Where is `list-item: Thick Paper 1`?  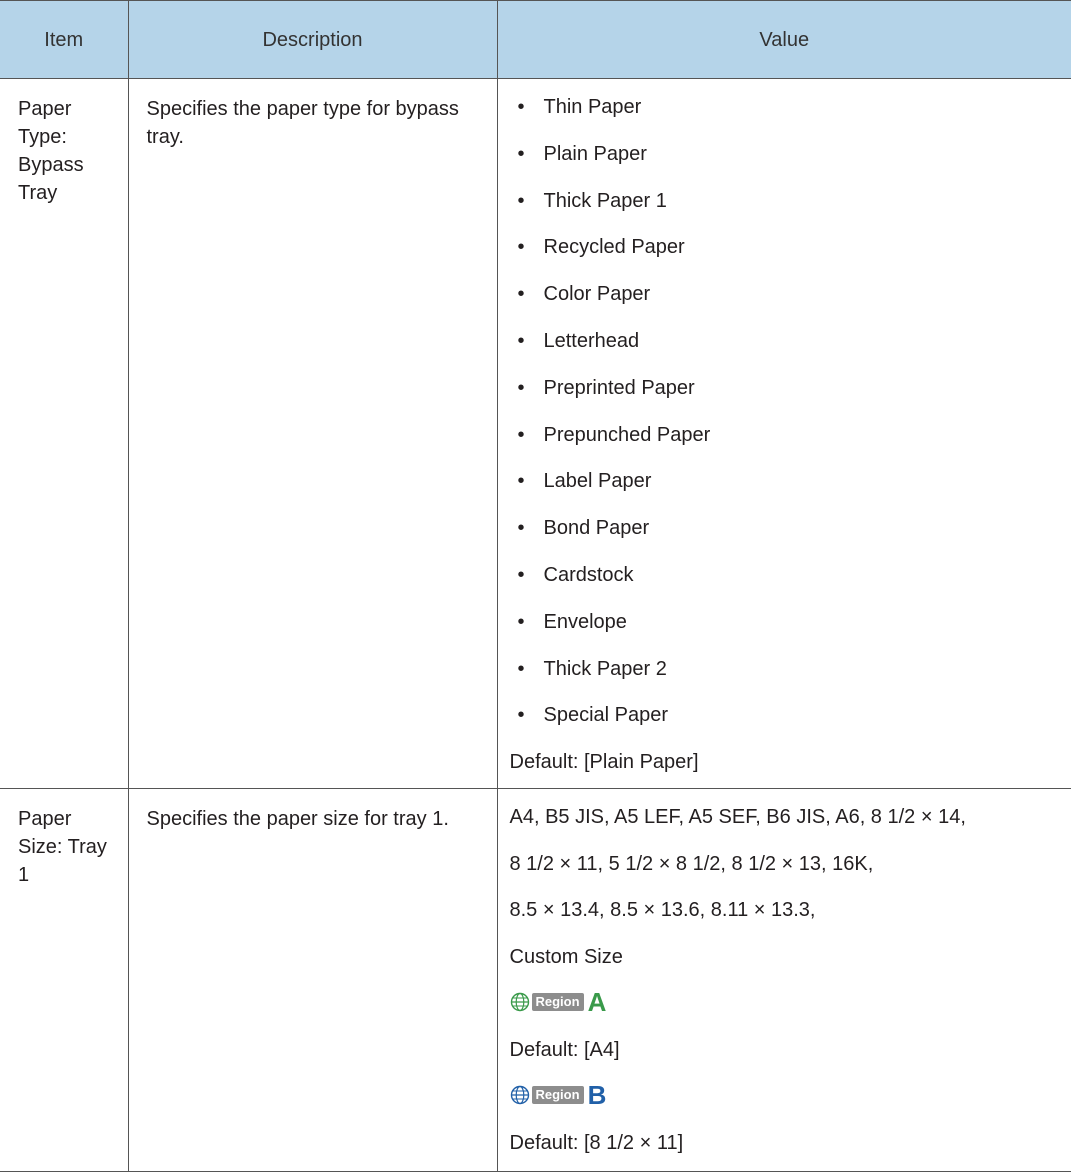 list-item: Thick Paper 1 is located at coordinates (794, 210).